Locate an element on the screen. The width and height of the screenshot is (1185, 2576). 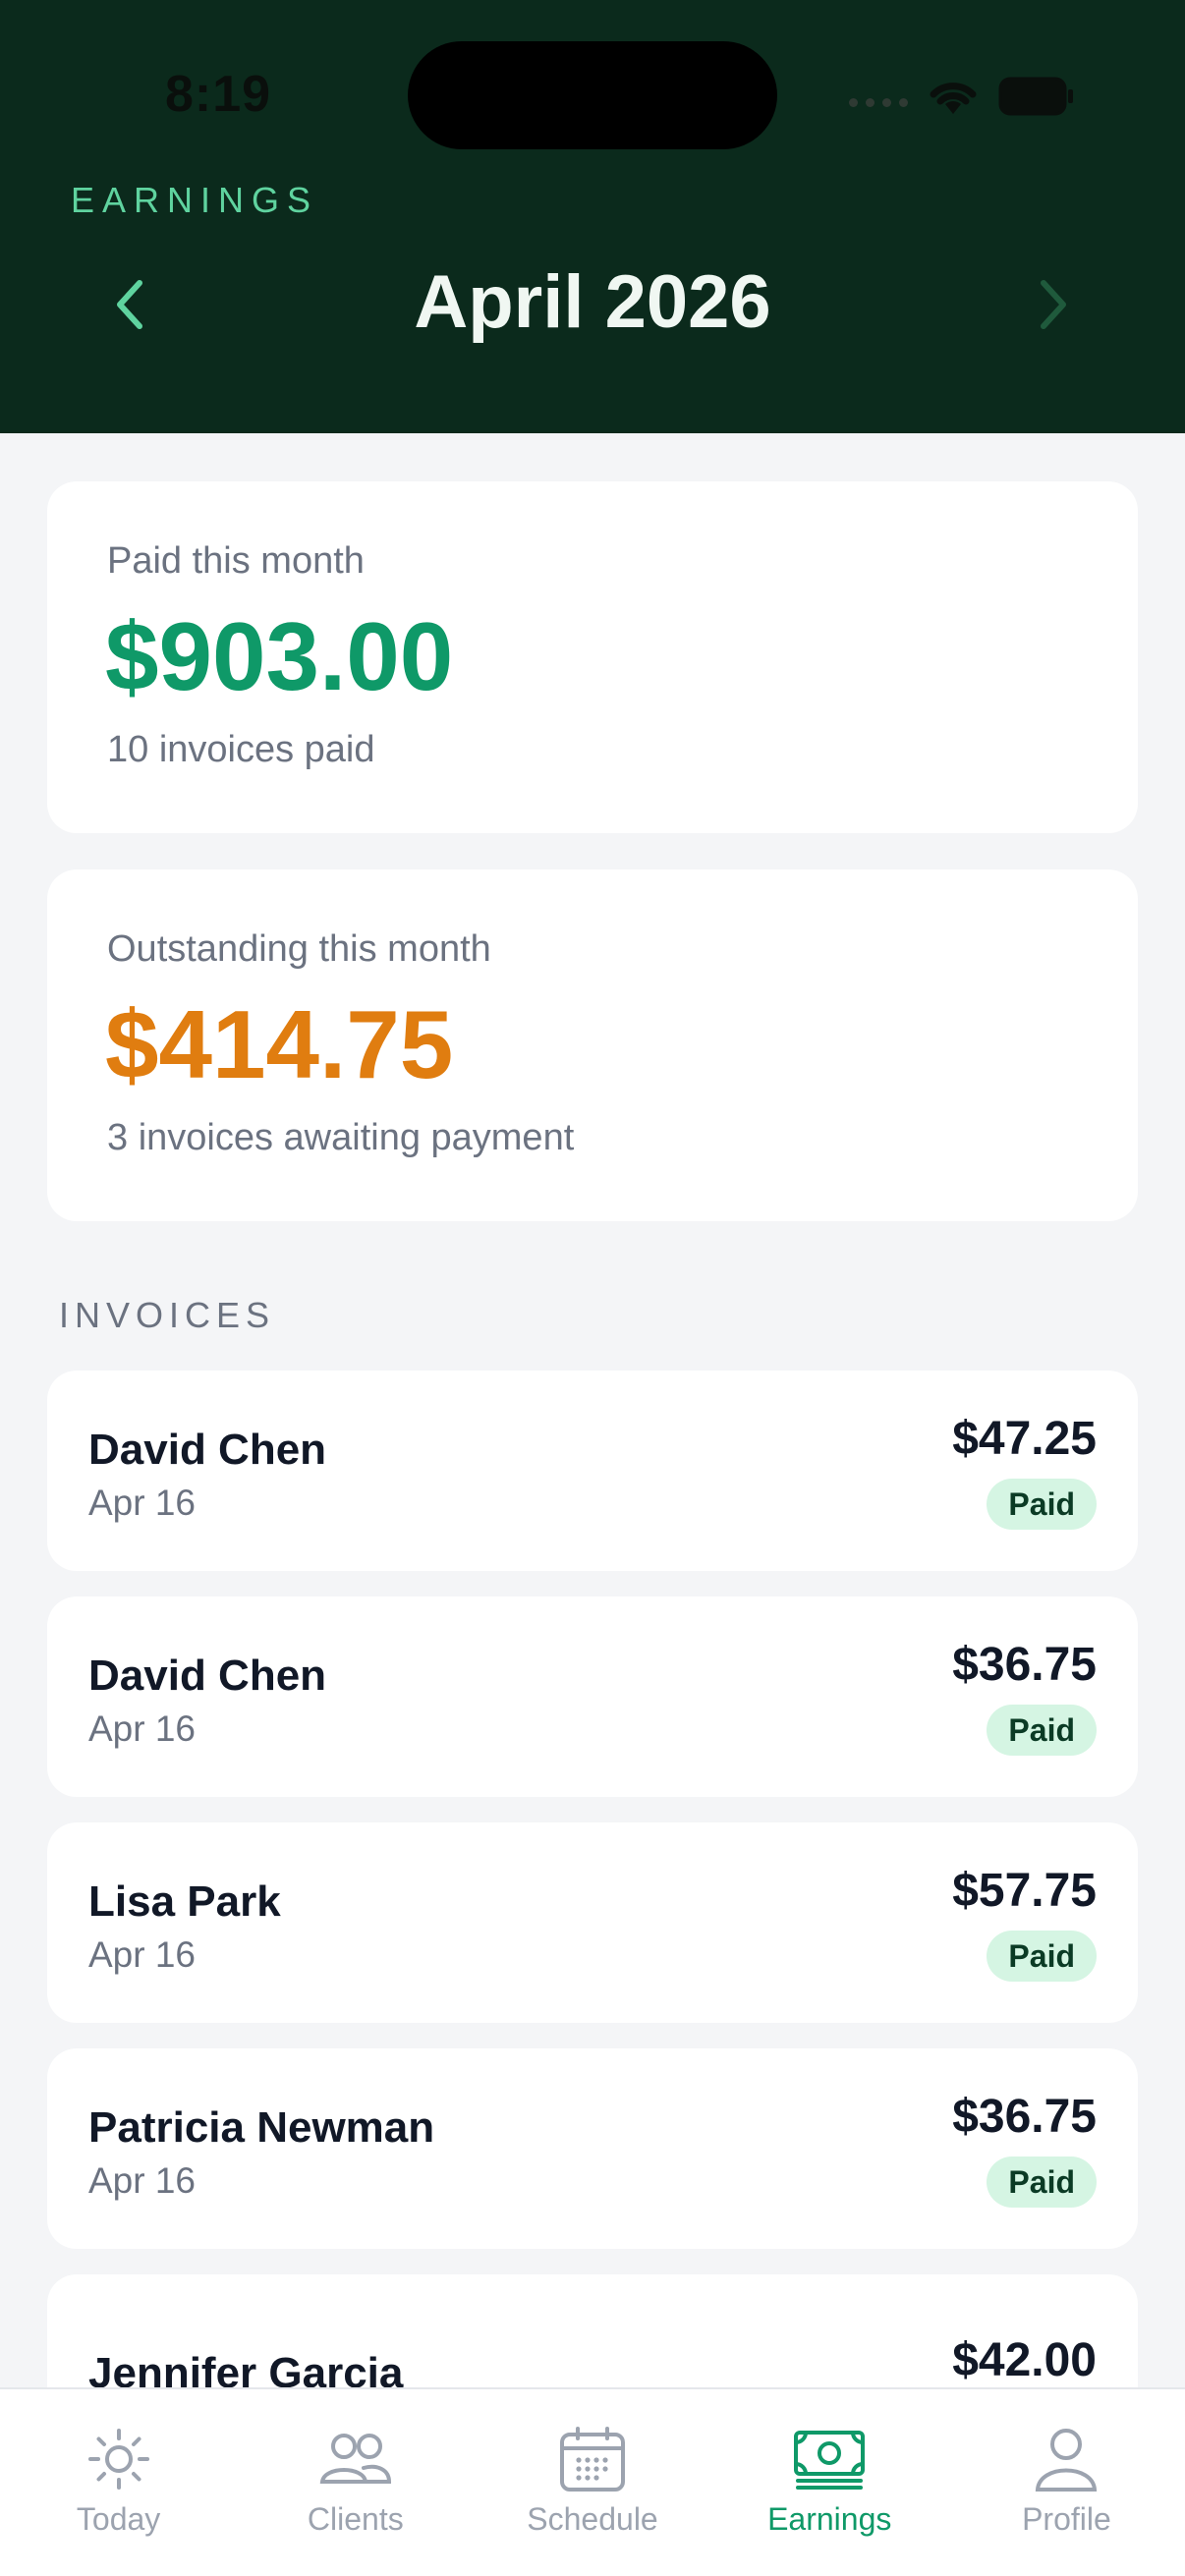
paid-summary-card: Paid this month $903.00 10 invoices paid is located at coordinates (592, 657).